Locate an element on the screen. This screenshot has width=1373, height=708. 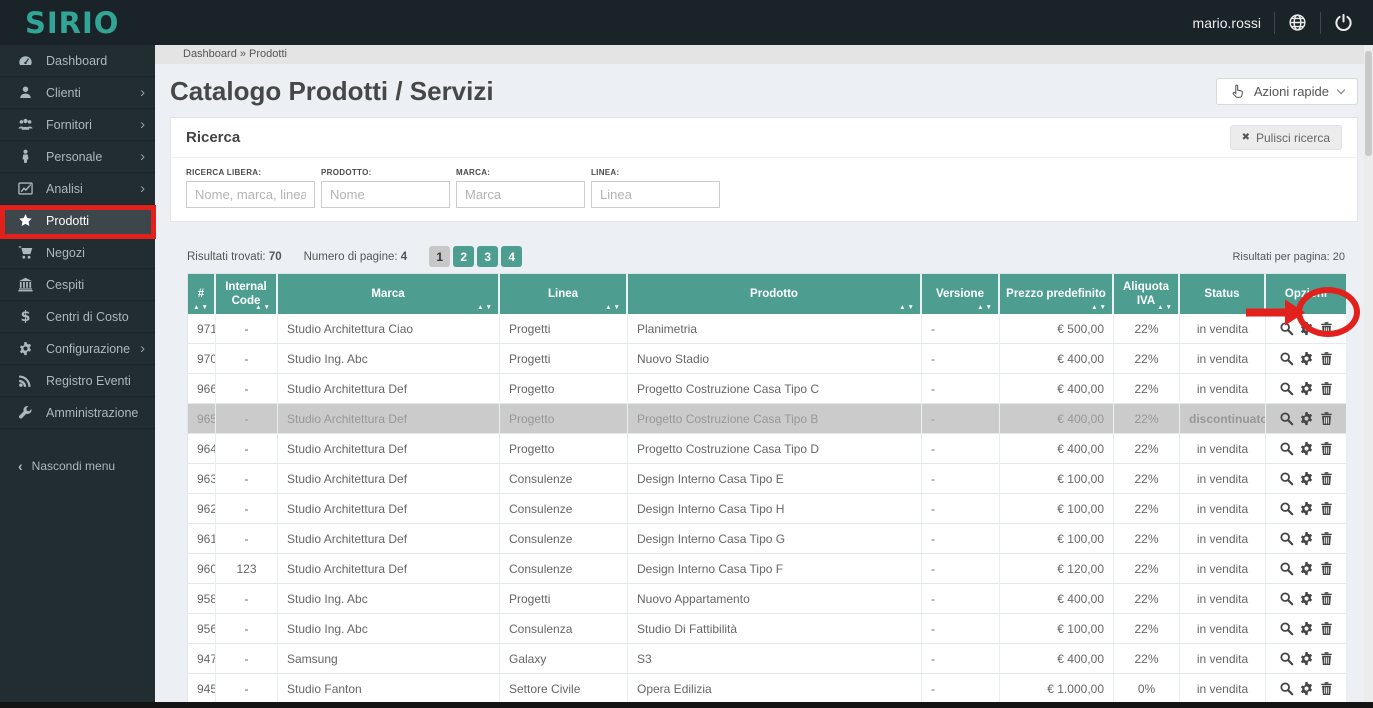
sidebar-item-clienti: Clienti › is located at coordinates (77, 93).